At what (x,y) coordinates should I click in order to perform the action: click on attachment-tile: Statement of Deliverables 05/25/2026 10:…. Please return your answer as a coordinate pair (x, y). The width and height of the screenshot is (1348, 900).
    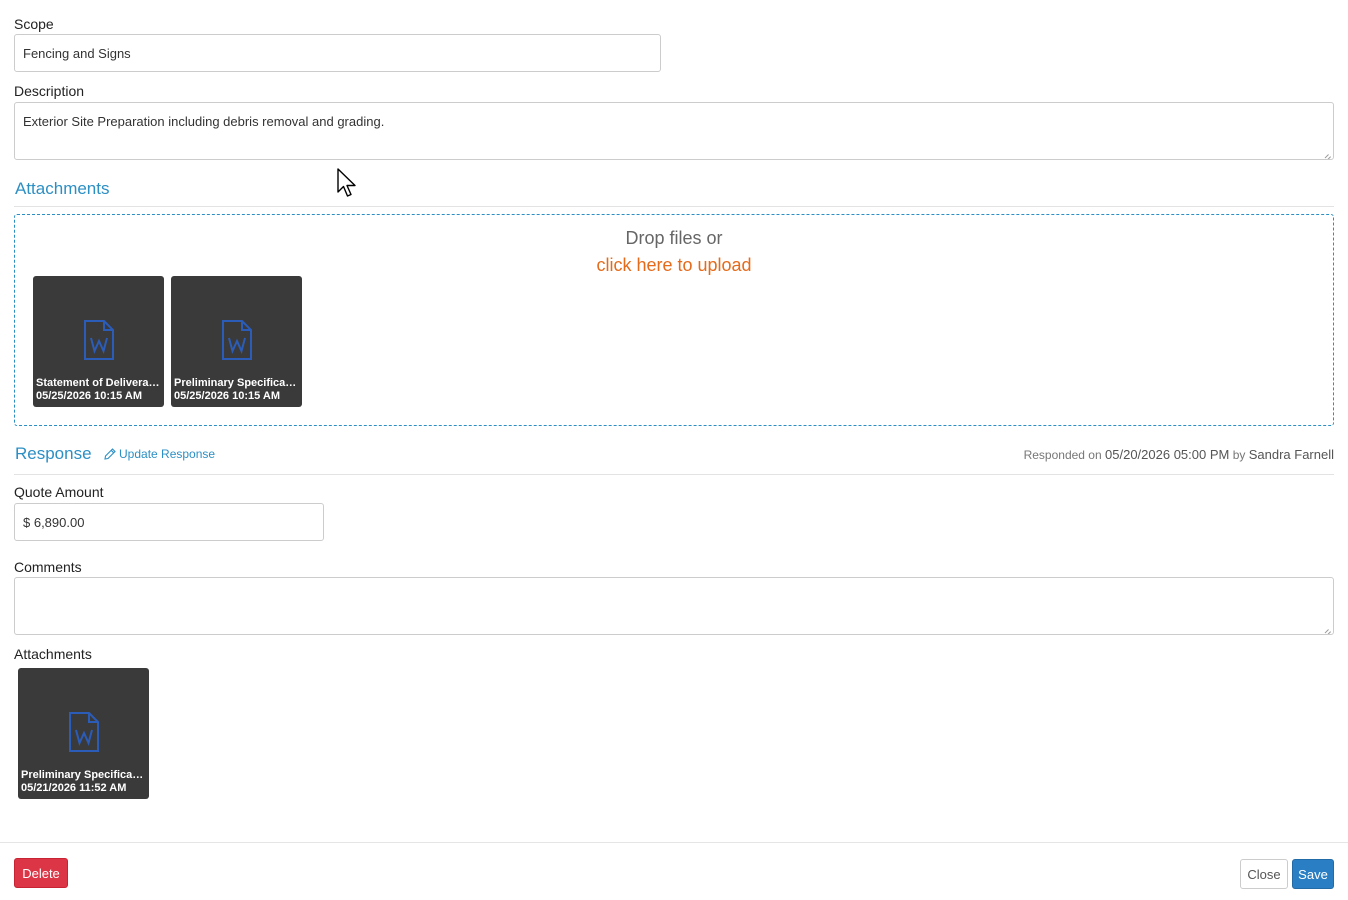
    Looking at the image, I should click on (98, 341).